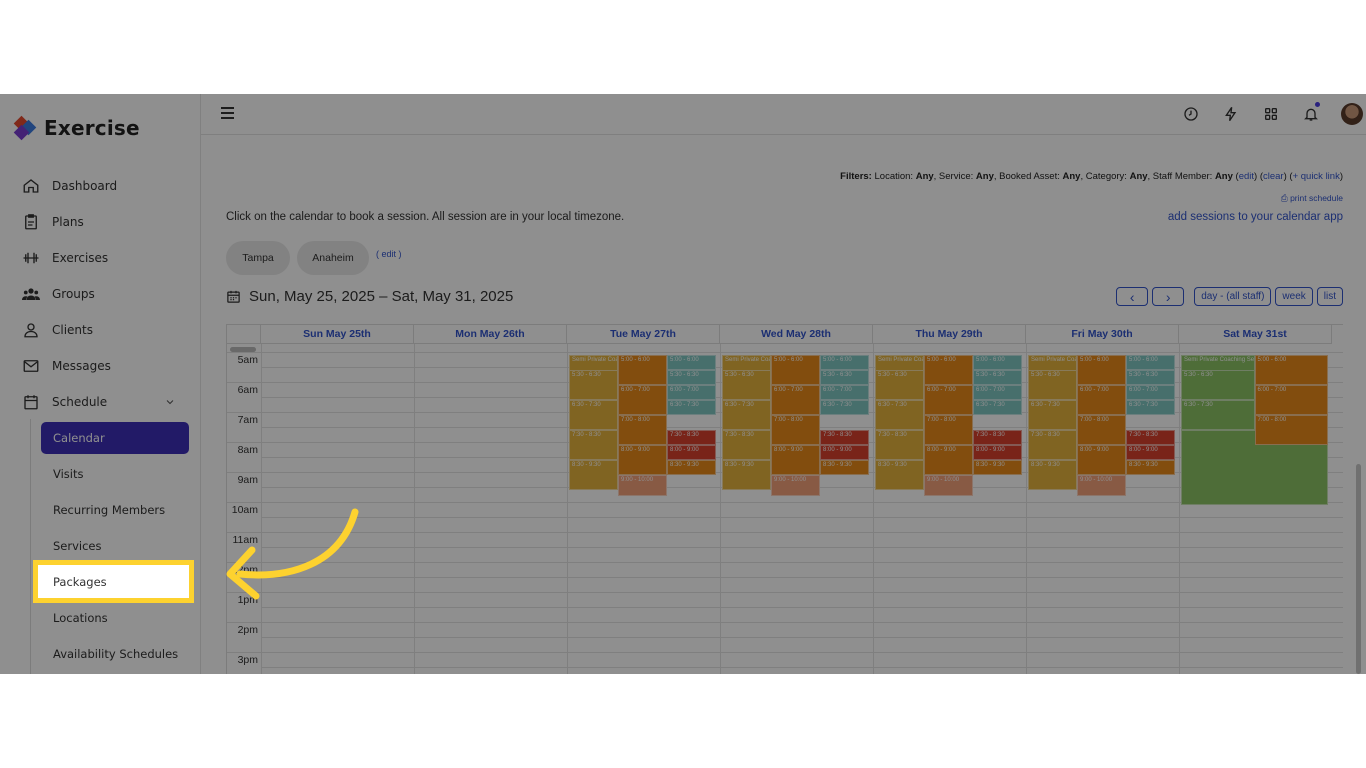 This screenshot has width=1366, height=768. Describe the element at coordinates (80, 582) in the screenshot. I see `sidebar-subitem-packages: Packages` at that location.